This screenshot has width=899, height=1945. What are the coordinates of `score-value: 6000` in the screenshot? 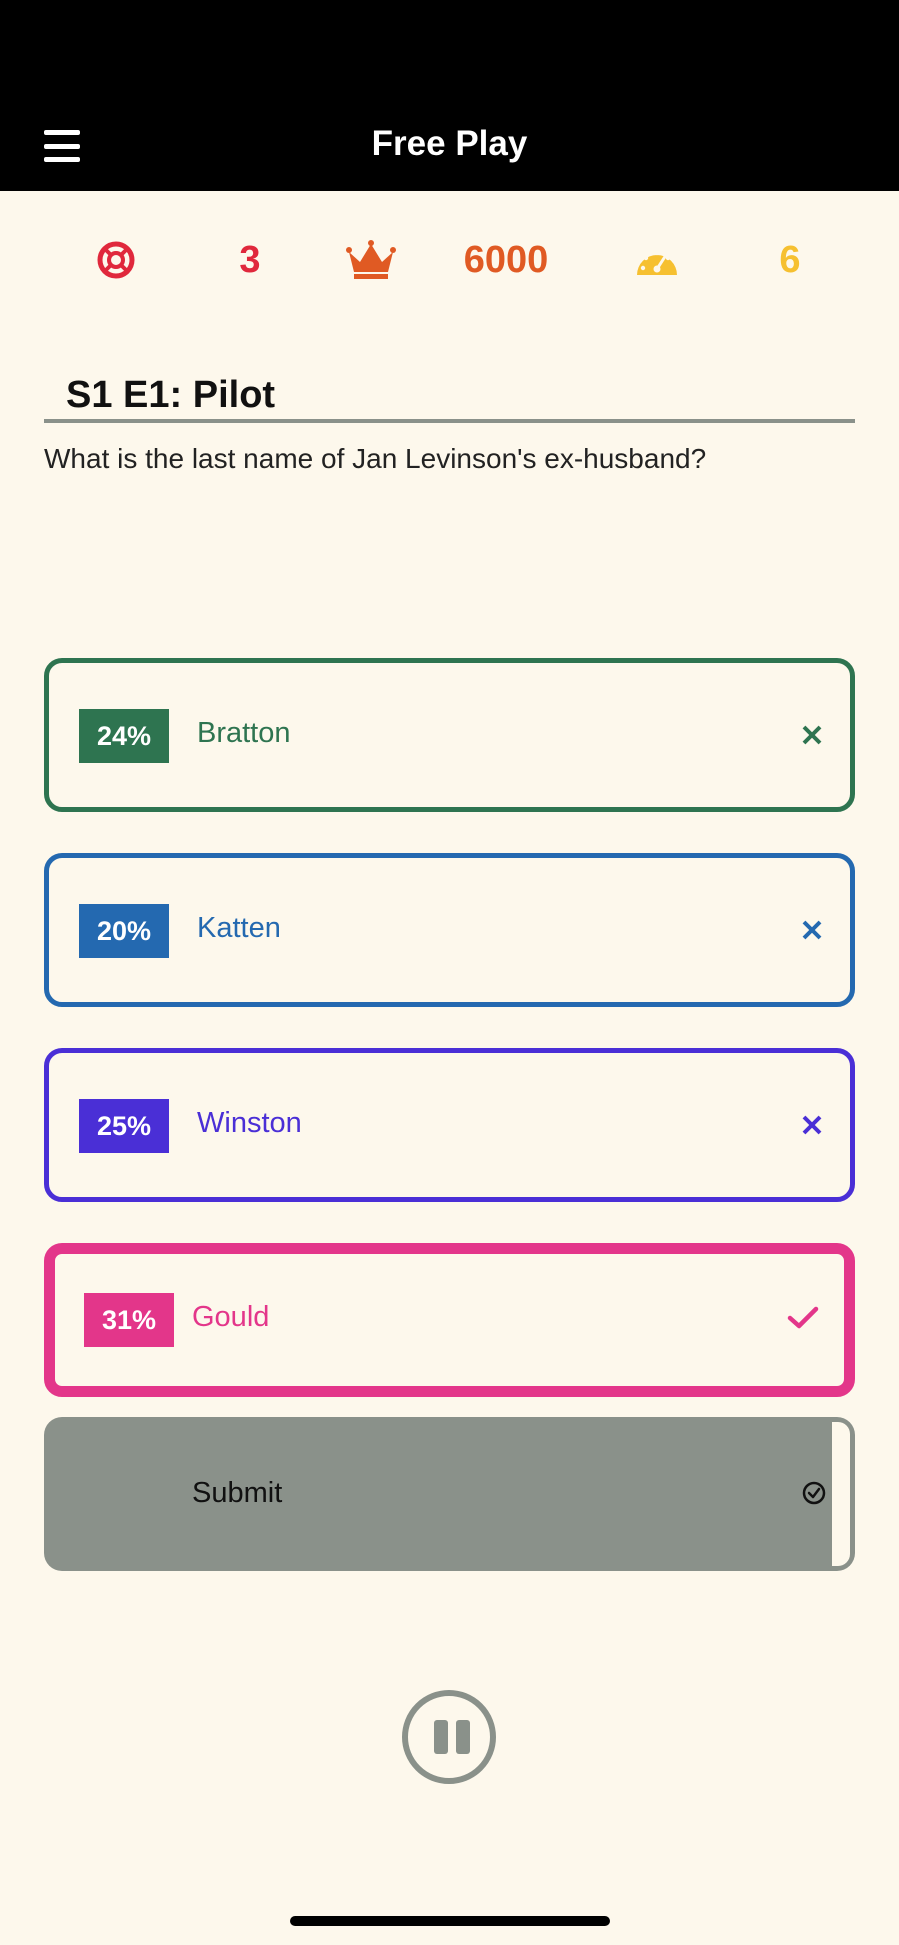 It's located at (506, 259).